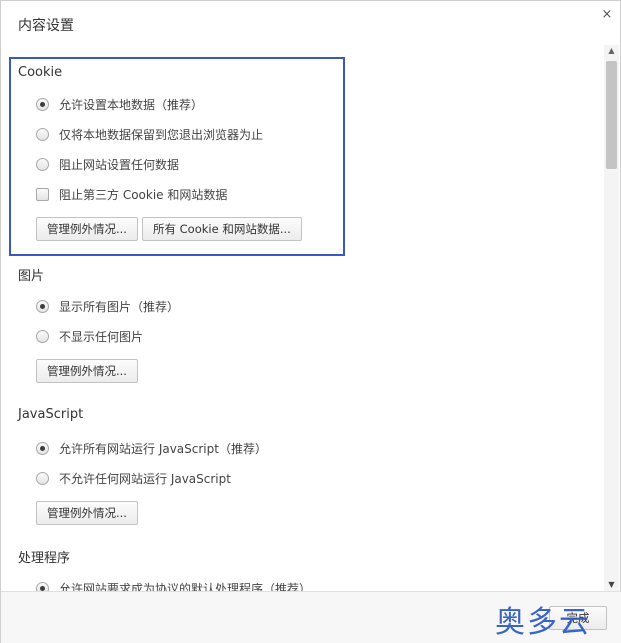 The image size is (621, 643). Describe the element at coordinates (101, 336) in the screenshot. I see `option-label: 不显示任何图片` at that location.